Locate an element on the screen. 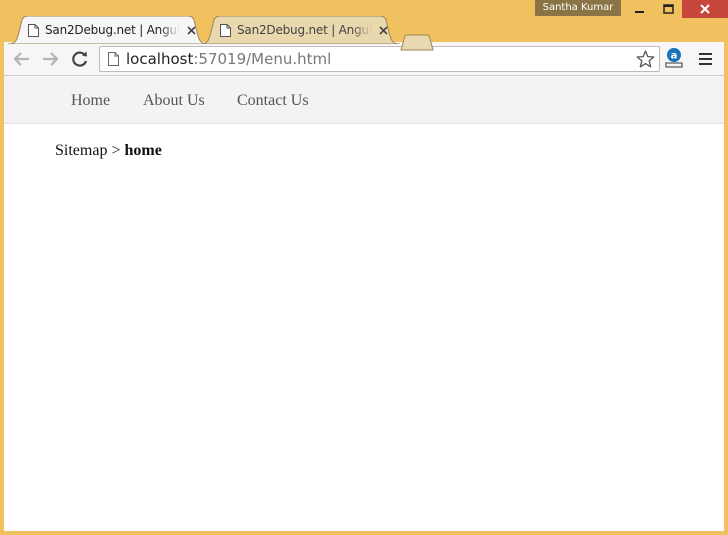 This screenshot has height=535, width=728. nav-link-contact-us: Contact Us is located at coordinates (273, 101).